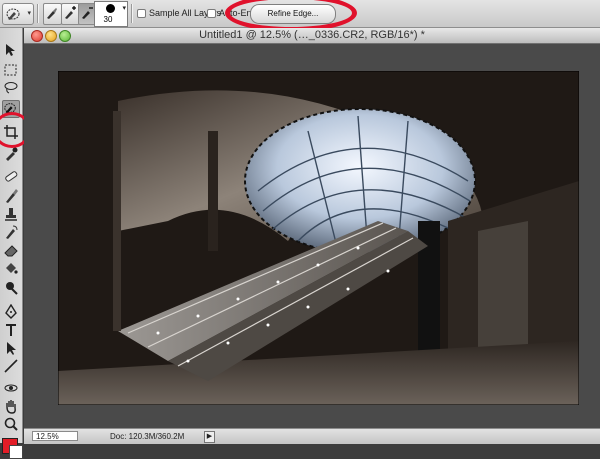 The height and width of the screenshot is (459, 600). I want to click on zoom-level-field: 12.5%, so click(55, 436).